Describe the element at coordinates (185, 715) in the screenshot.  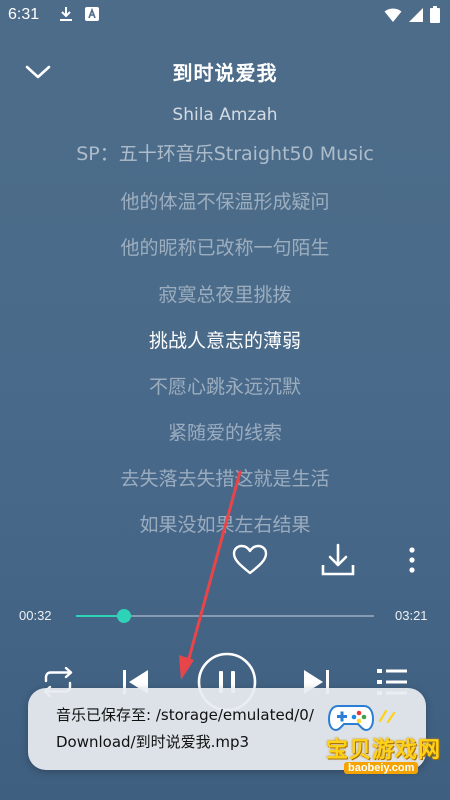
I see `toast-line: 音乐已保存至: /storage/emulated/0/` at that location.